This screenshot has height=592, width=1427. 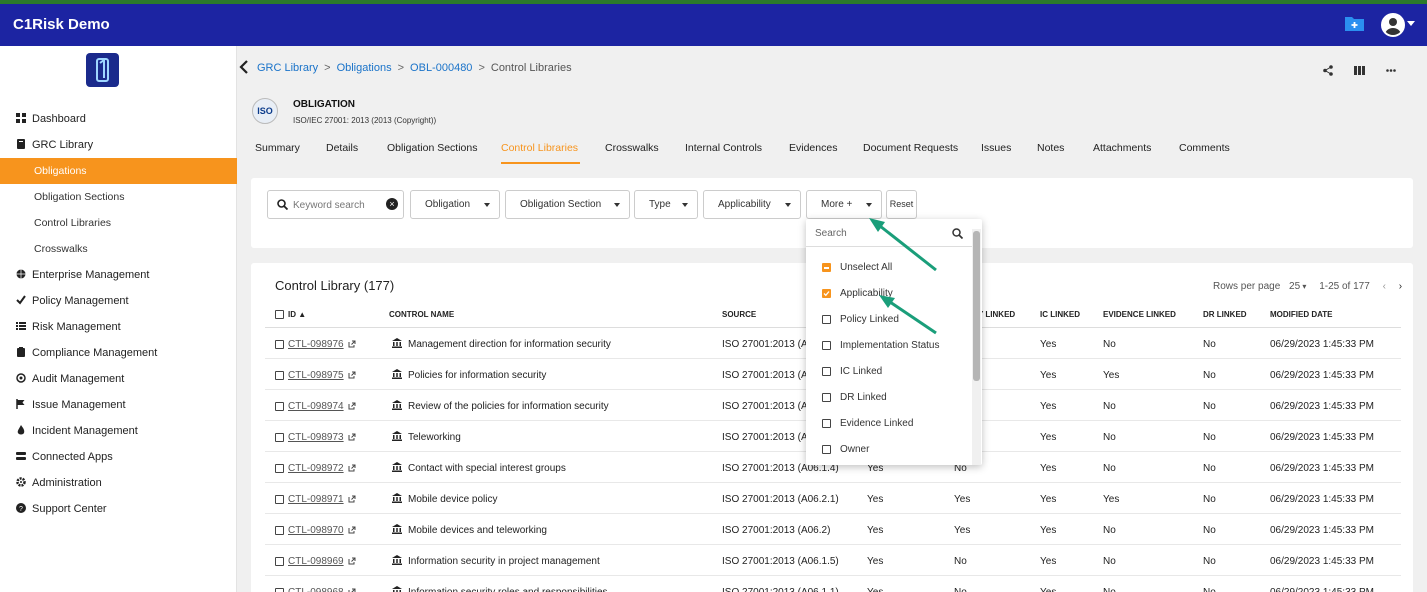 I want to click on sidebar-item-connected-apps: Connected Apps, so click(x=118, y=457).